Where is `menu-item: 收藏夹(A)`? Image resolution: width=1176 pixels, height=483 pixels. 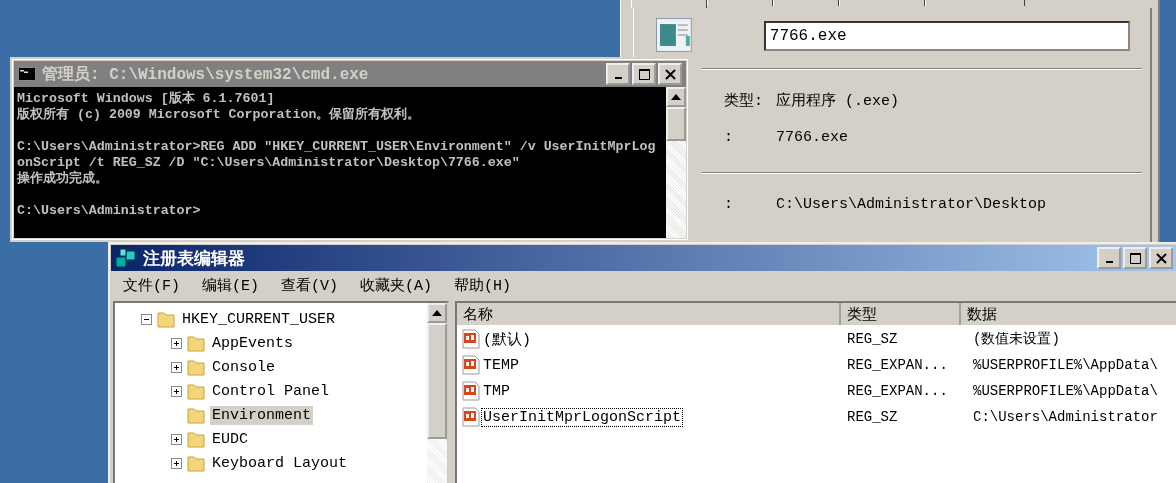
menu-item: 收藏夹(A) is located at coordinates (396, 285).